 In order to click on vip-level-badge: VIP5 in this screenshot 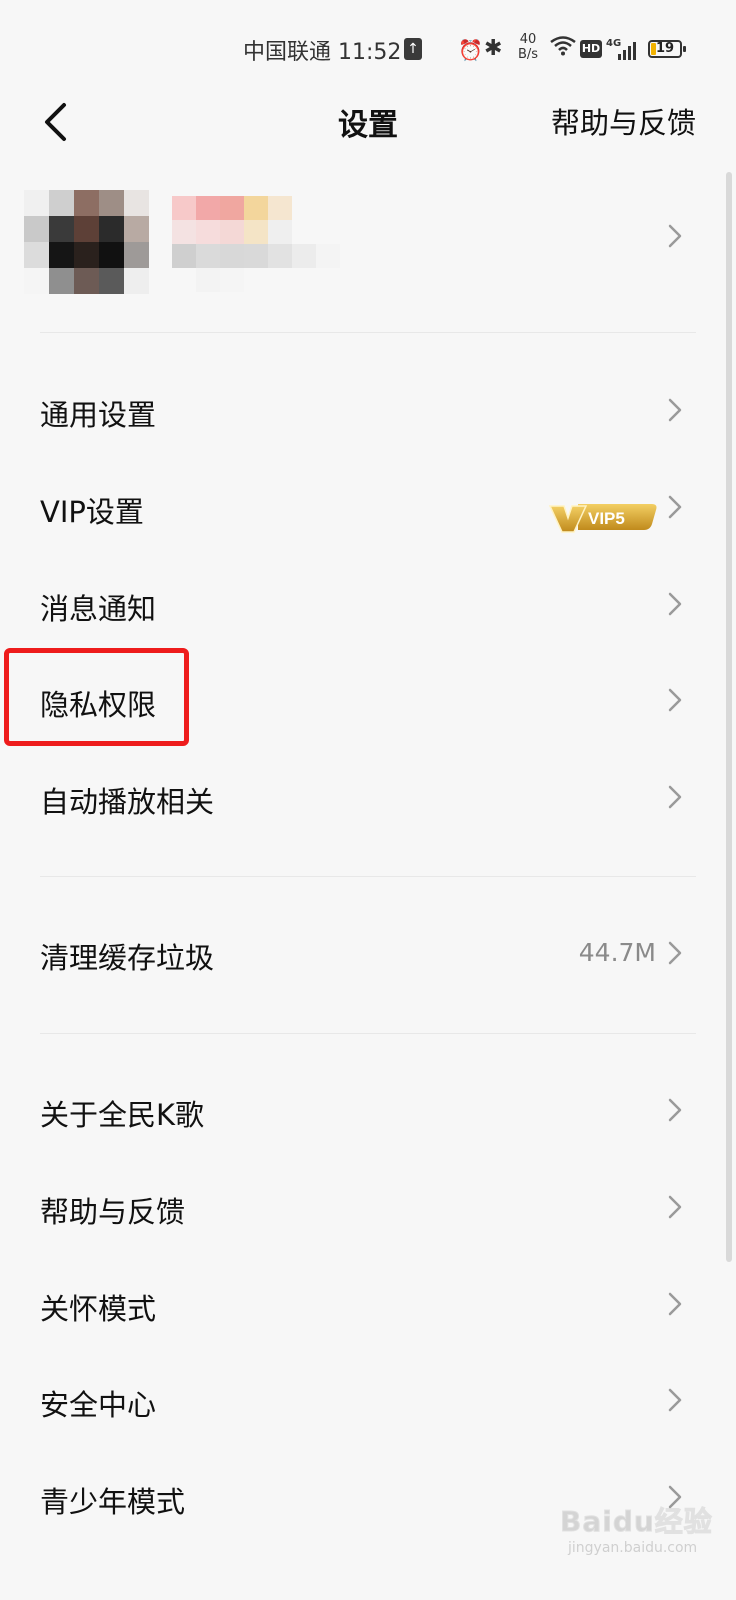, I will do `click(602, 518)`.